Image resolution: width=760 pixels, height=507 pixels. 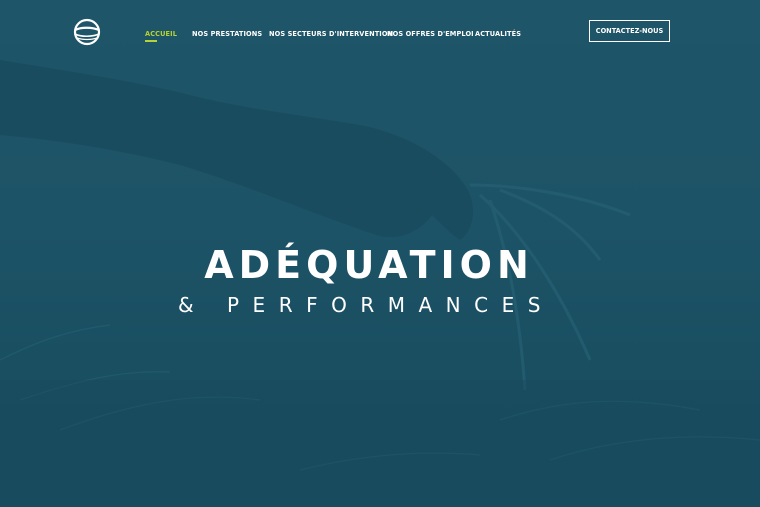 I want to click on contact-button: CONTACTEZ-NOUS, so click(x=629, y=31).